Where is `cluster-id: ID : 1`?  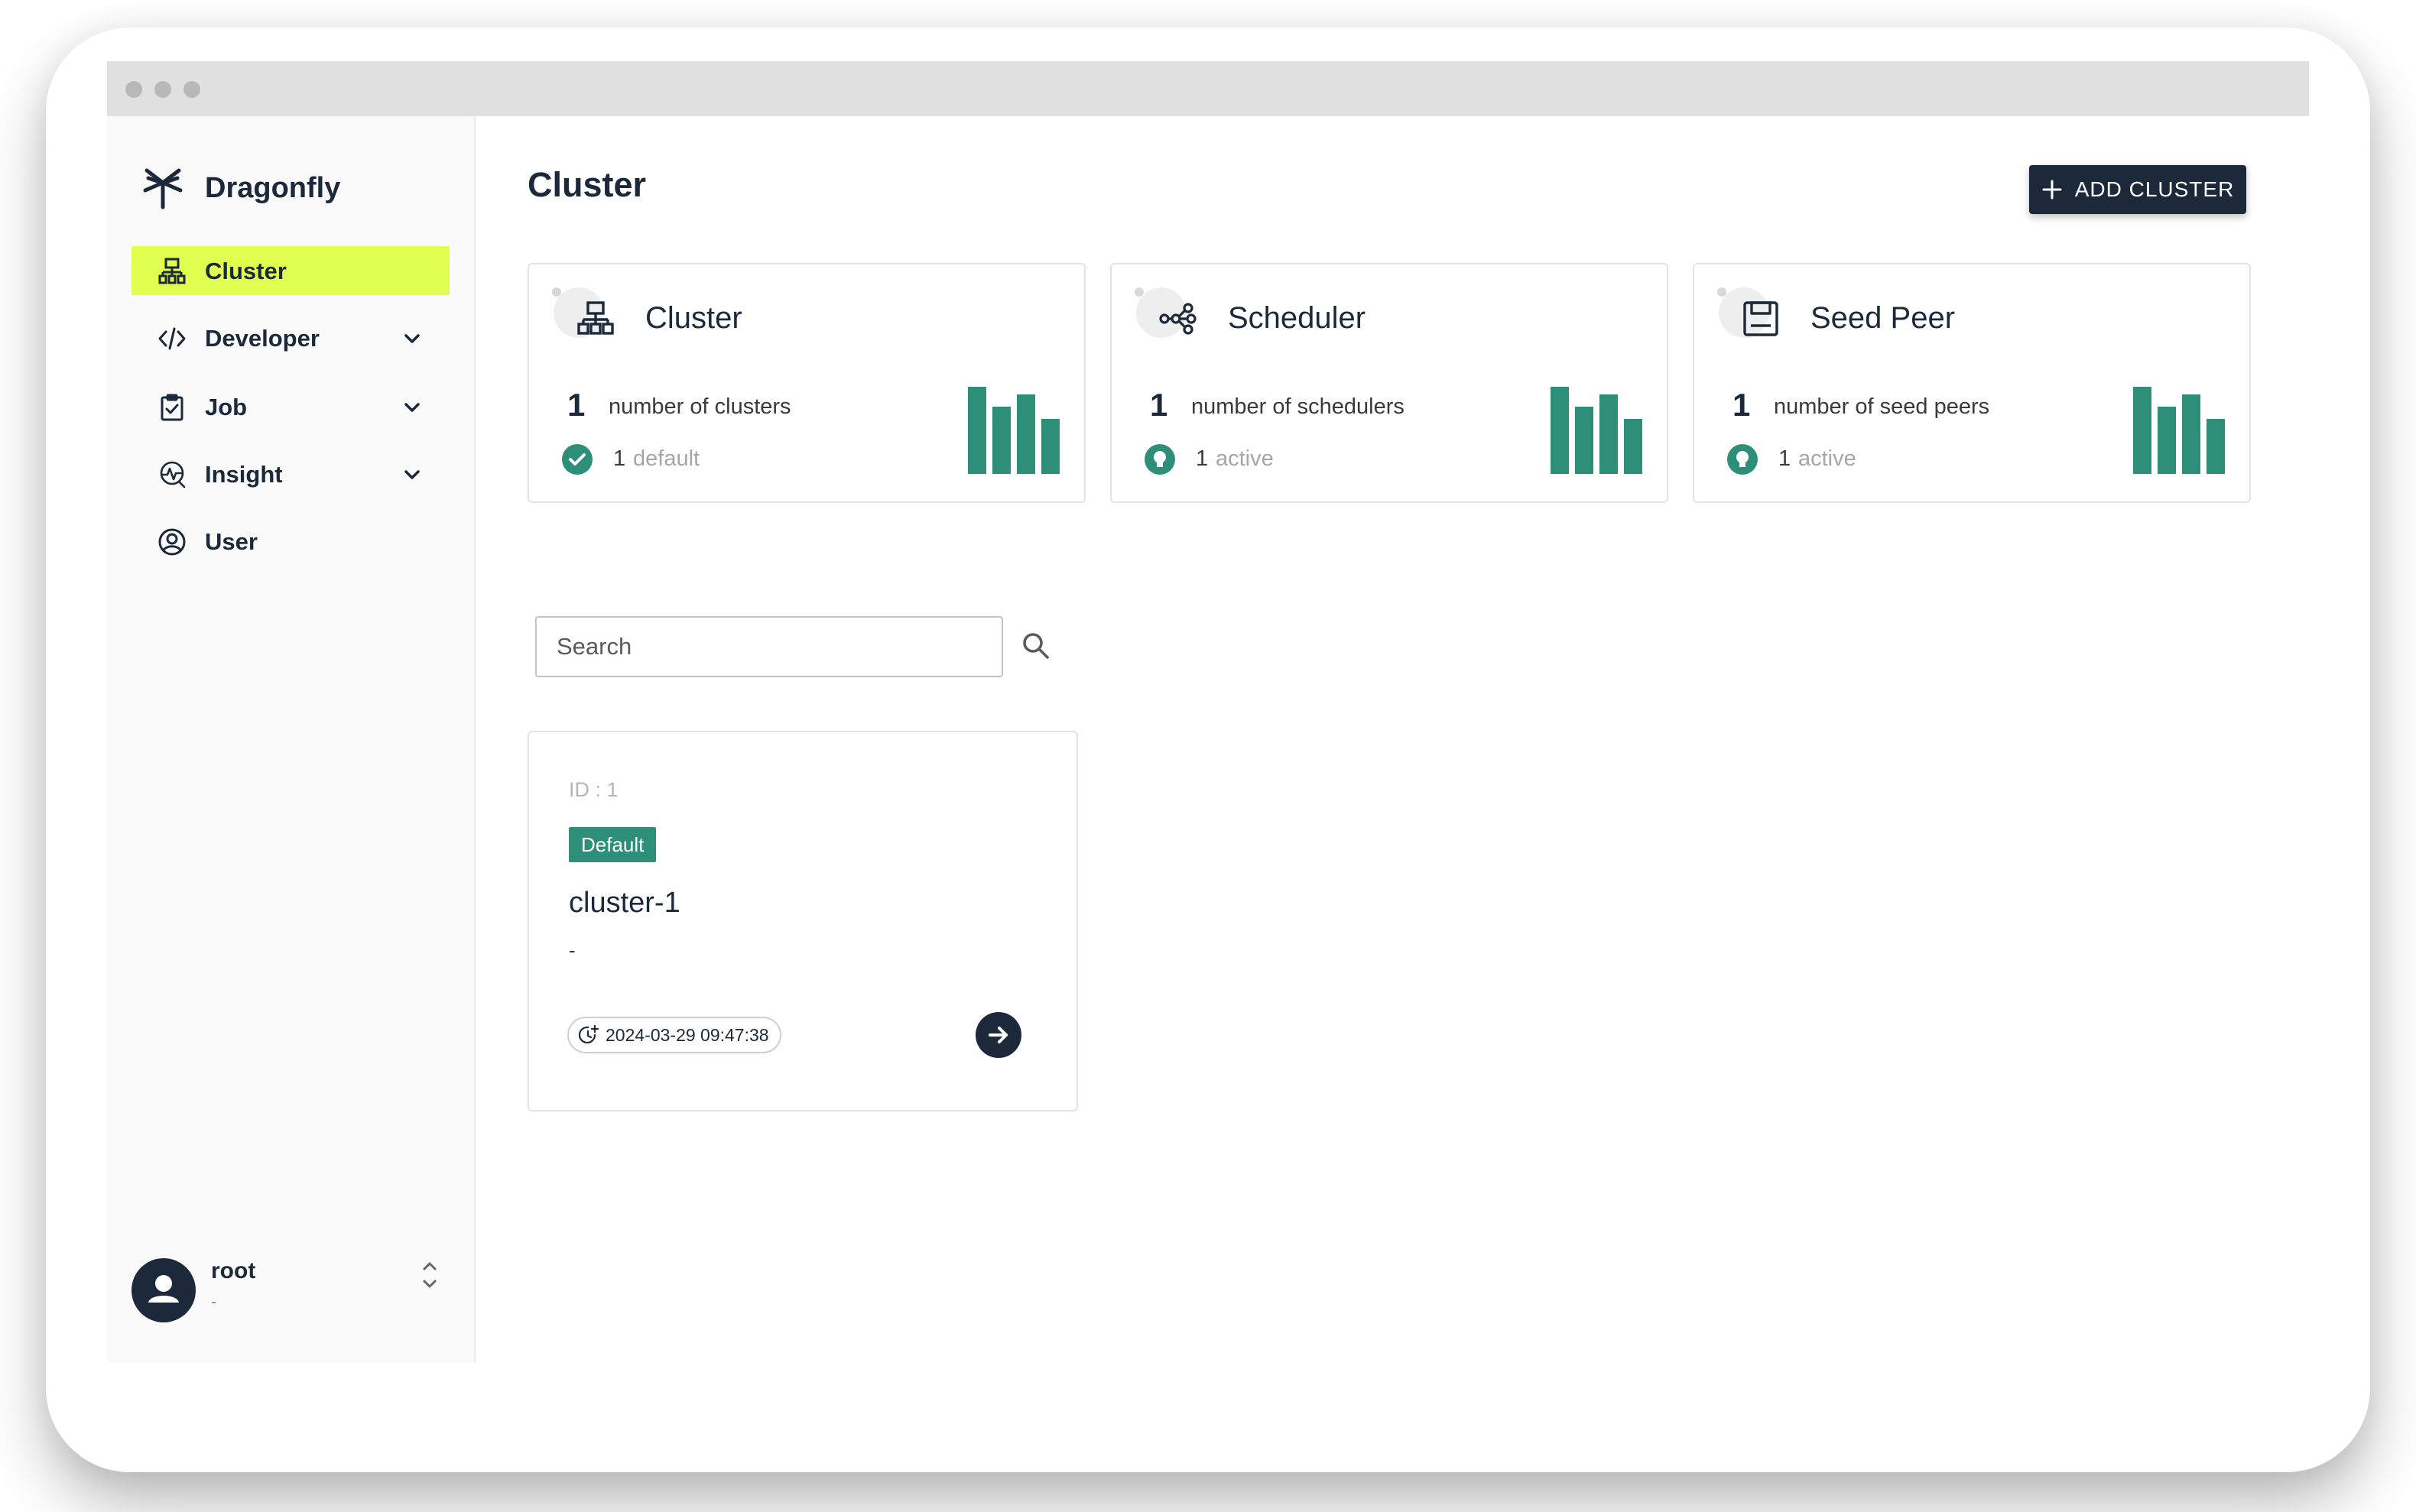 cluster-id: ID : 1 is located at coordinates (594, 790).